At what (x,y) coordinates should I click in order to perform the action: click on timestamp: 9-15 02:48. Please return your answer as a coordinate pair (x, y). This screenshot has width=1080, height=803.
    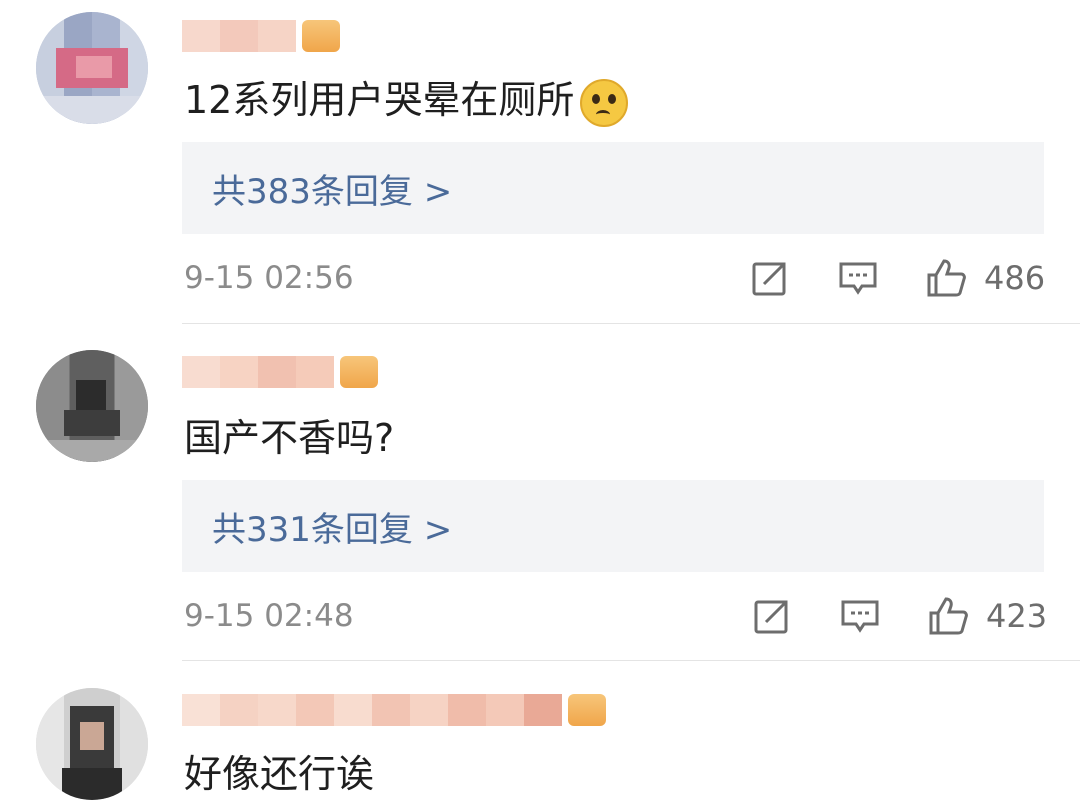
    Looking at the image, I should click on (269, 616).